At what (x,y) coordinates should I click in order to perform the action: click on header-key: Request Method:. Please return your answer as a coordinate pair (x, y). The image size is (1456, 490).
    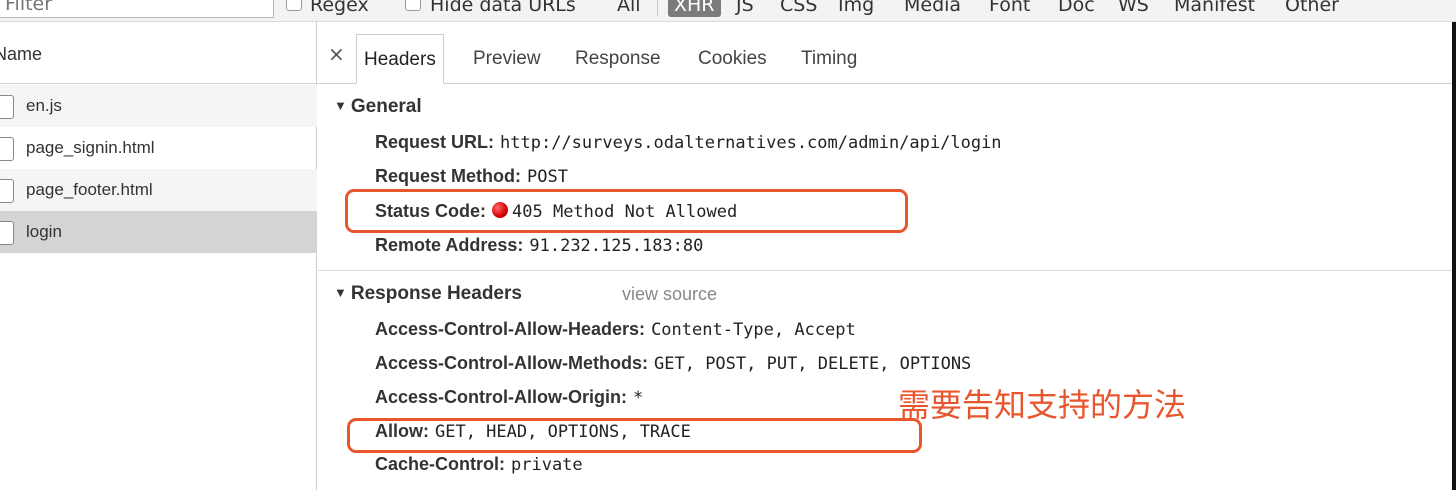
    Looking at the image, I should click on (448, 176).